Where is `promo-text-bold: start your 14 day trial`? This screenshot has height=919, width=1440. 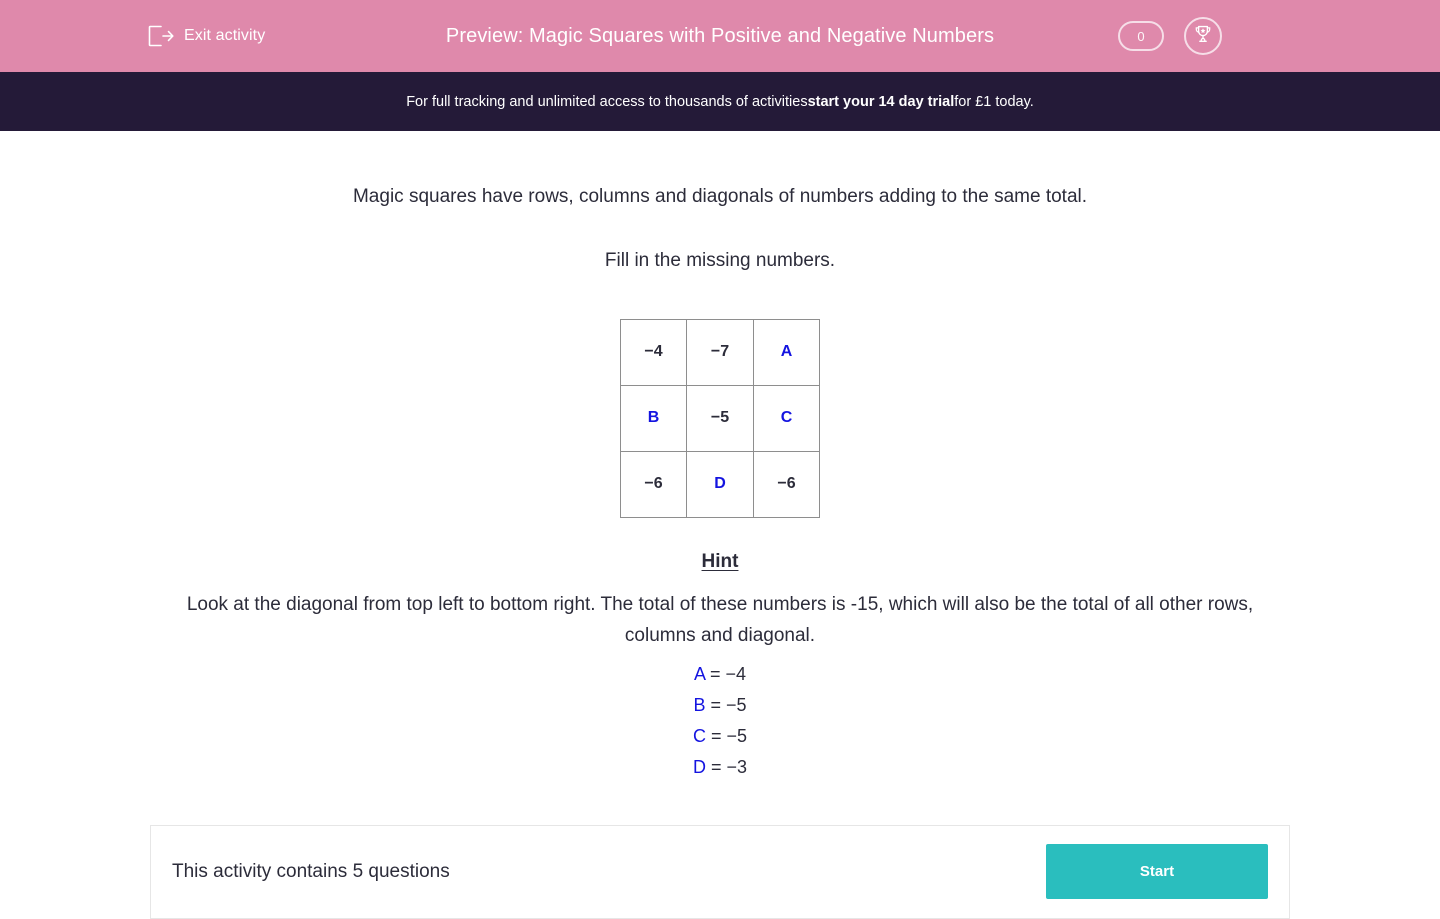 promo-text-bold: start your 14 day trial is located at coordinates (881, 102).